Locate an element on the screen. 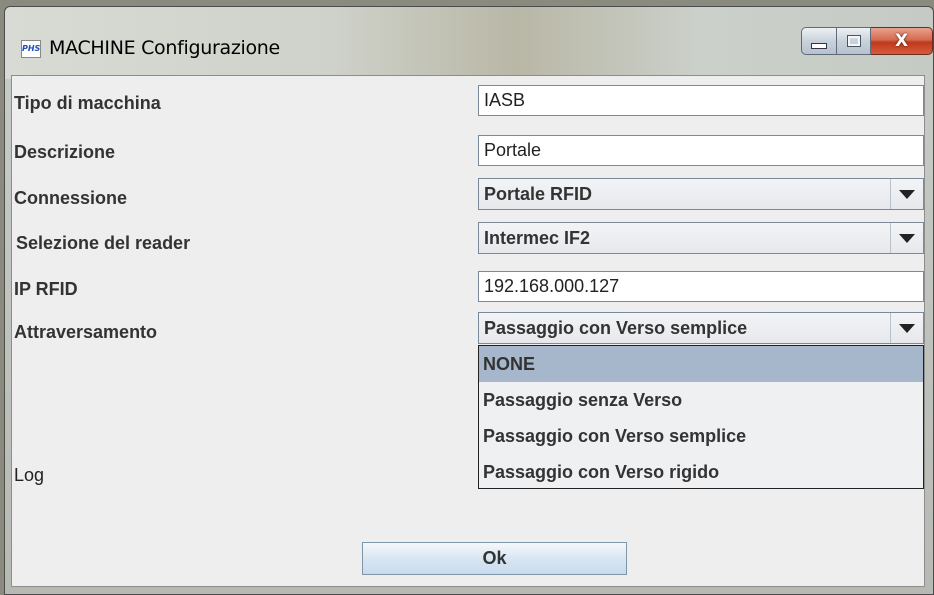 The width and height of the screenshot is (934, 595). close-icon: X is located at coordinates (901, 41).